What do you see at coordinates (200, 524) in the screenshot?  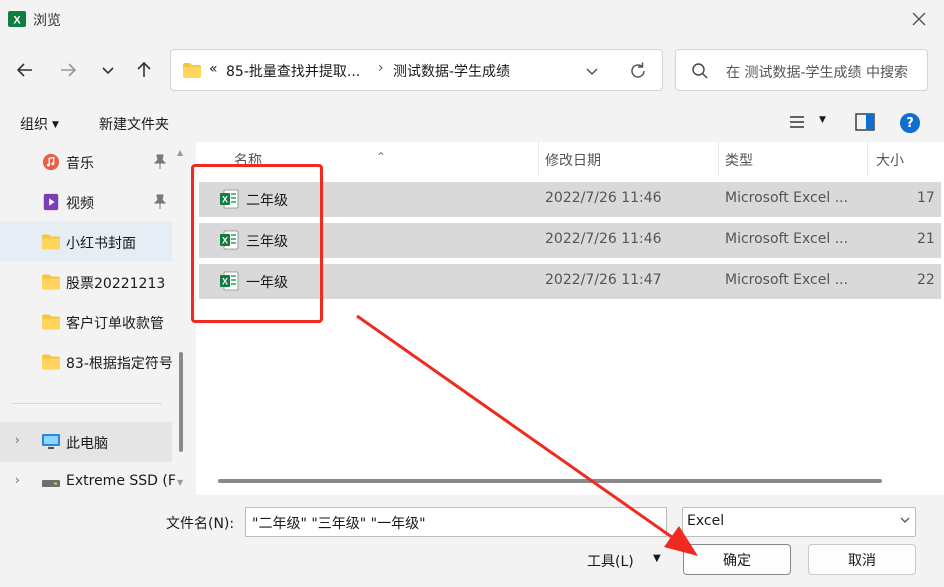 I see `filename-label: 文件名(N):` at bounding box center [200, 524].